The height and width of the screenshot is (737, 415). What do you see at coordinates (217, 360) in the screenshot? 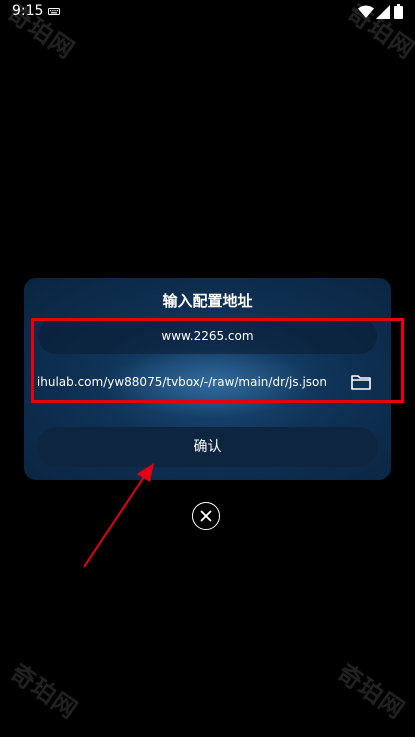
I see `annotation-highlight-box` at bounding box center [217, 360].